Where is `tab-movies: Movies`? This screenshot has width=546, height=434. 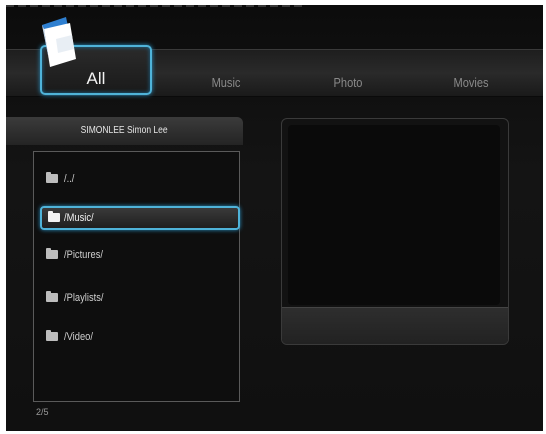 tab-movies: Movies is located at coordinates (471, 83).